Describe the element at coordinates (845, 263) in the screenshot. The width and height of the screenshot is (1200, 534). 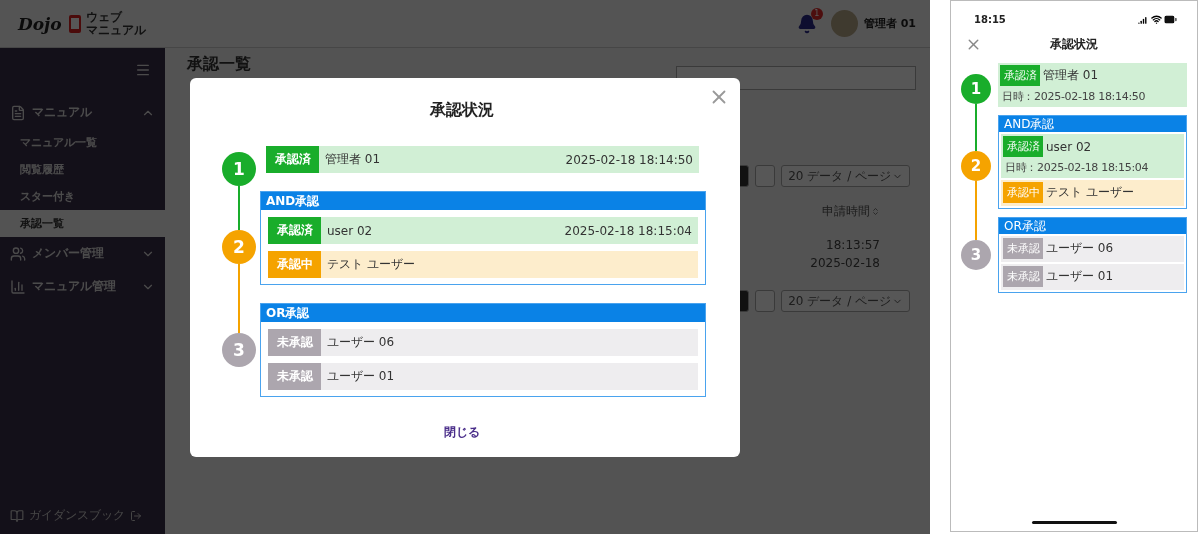
I see `table-cell: 2025-02-18` at that location.